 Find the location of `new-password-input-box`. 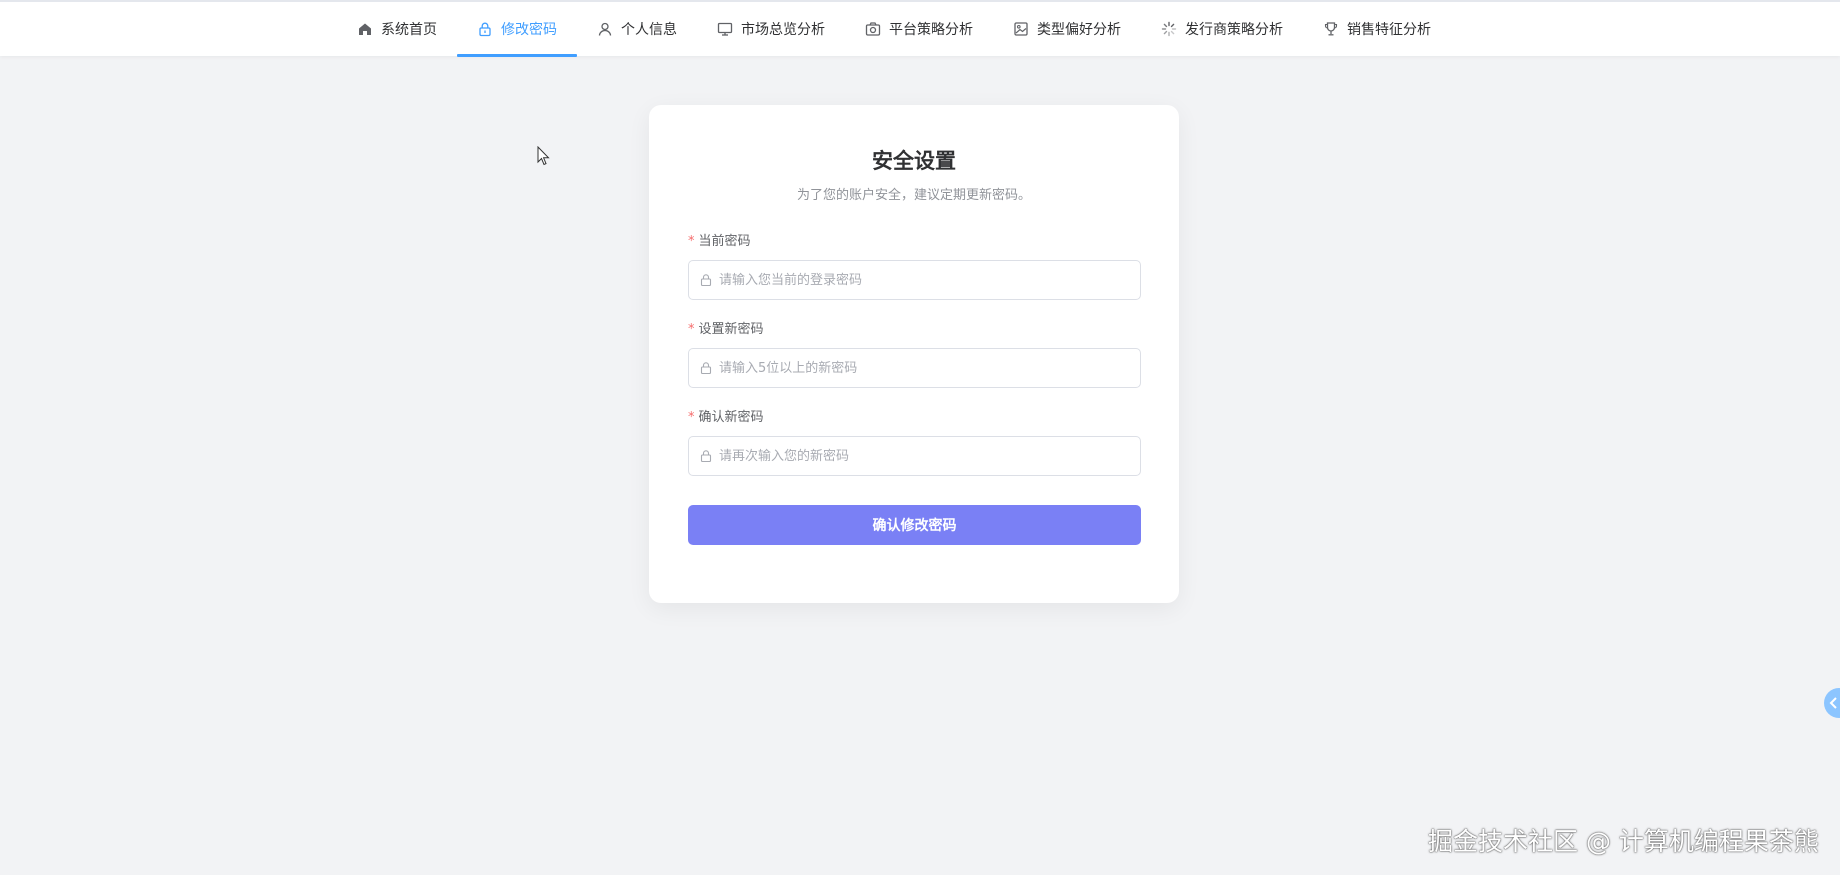

new-password-input-box is located at coordinates (914, 368).